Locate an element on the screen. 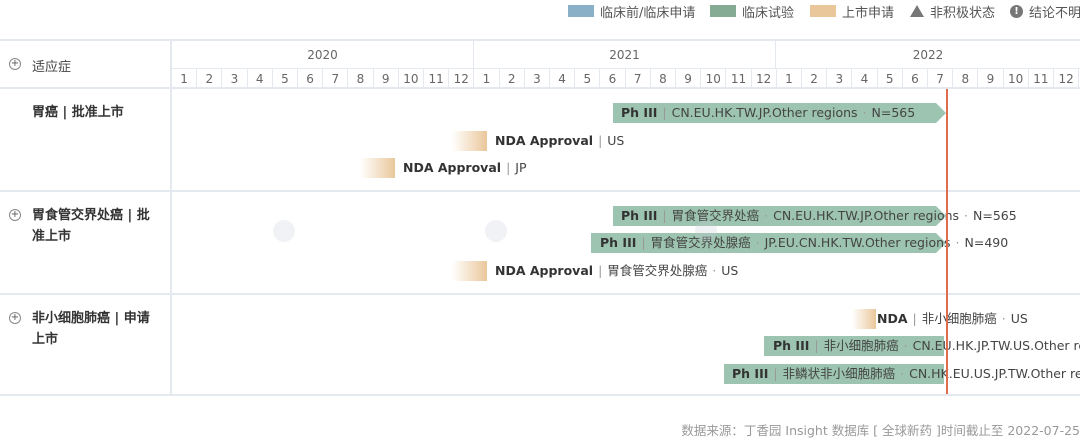 The image size is (1080, 441). legend-label: 非积极状态 is located at coordinates (963, 13).